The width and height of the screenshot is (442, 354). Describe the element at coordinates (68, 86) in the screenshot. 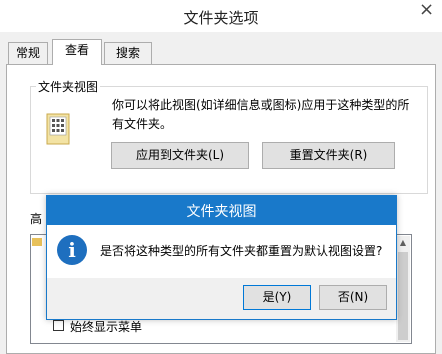

I see `folder-views-legend: 文件夹视图` at that location.